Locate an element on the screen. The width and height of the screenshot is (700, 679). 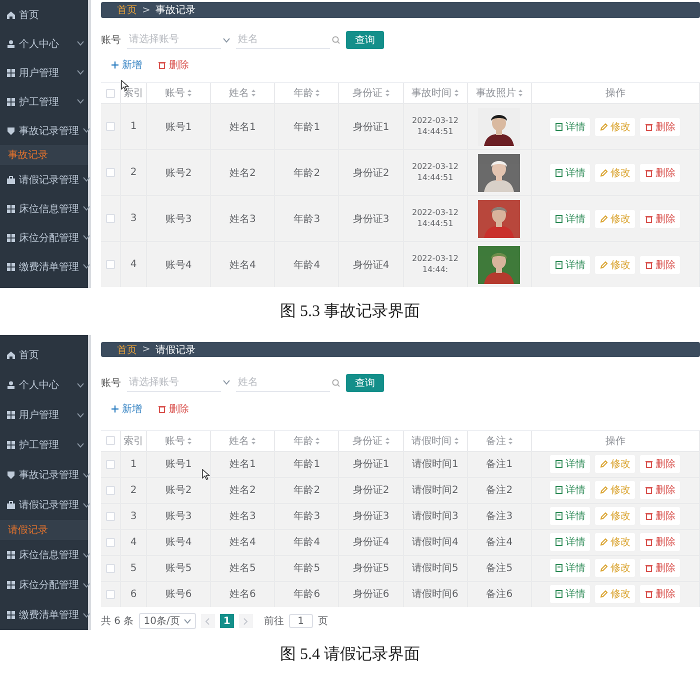
table-cell-text: 姓名2 is located at coordinates (243, 173).